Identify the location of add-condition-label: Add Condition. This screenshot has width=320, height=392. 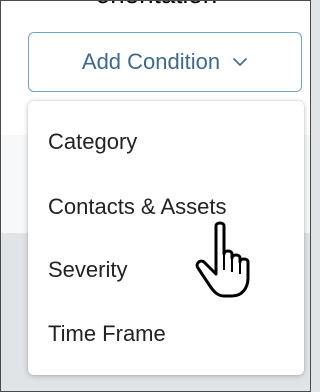
(151, 61).